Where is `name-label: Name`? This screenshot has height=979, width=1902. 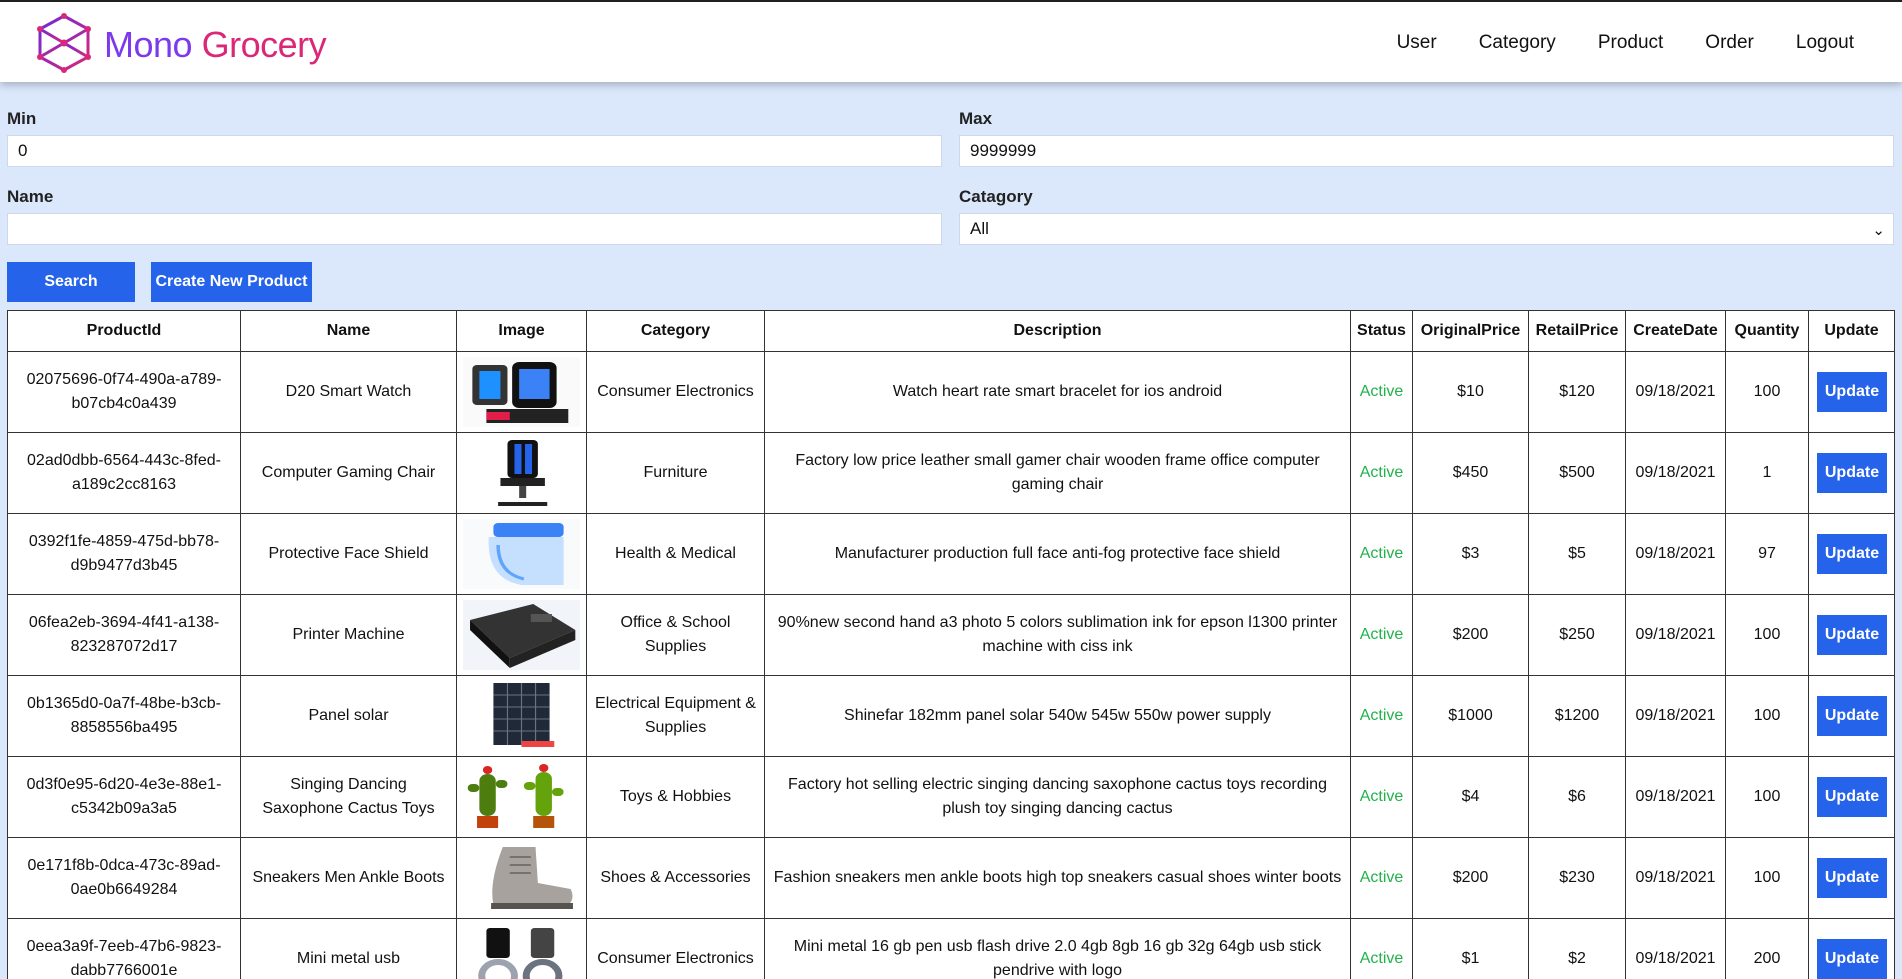 name-label: Name is located at coordinates (30, 196).